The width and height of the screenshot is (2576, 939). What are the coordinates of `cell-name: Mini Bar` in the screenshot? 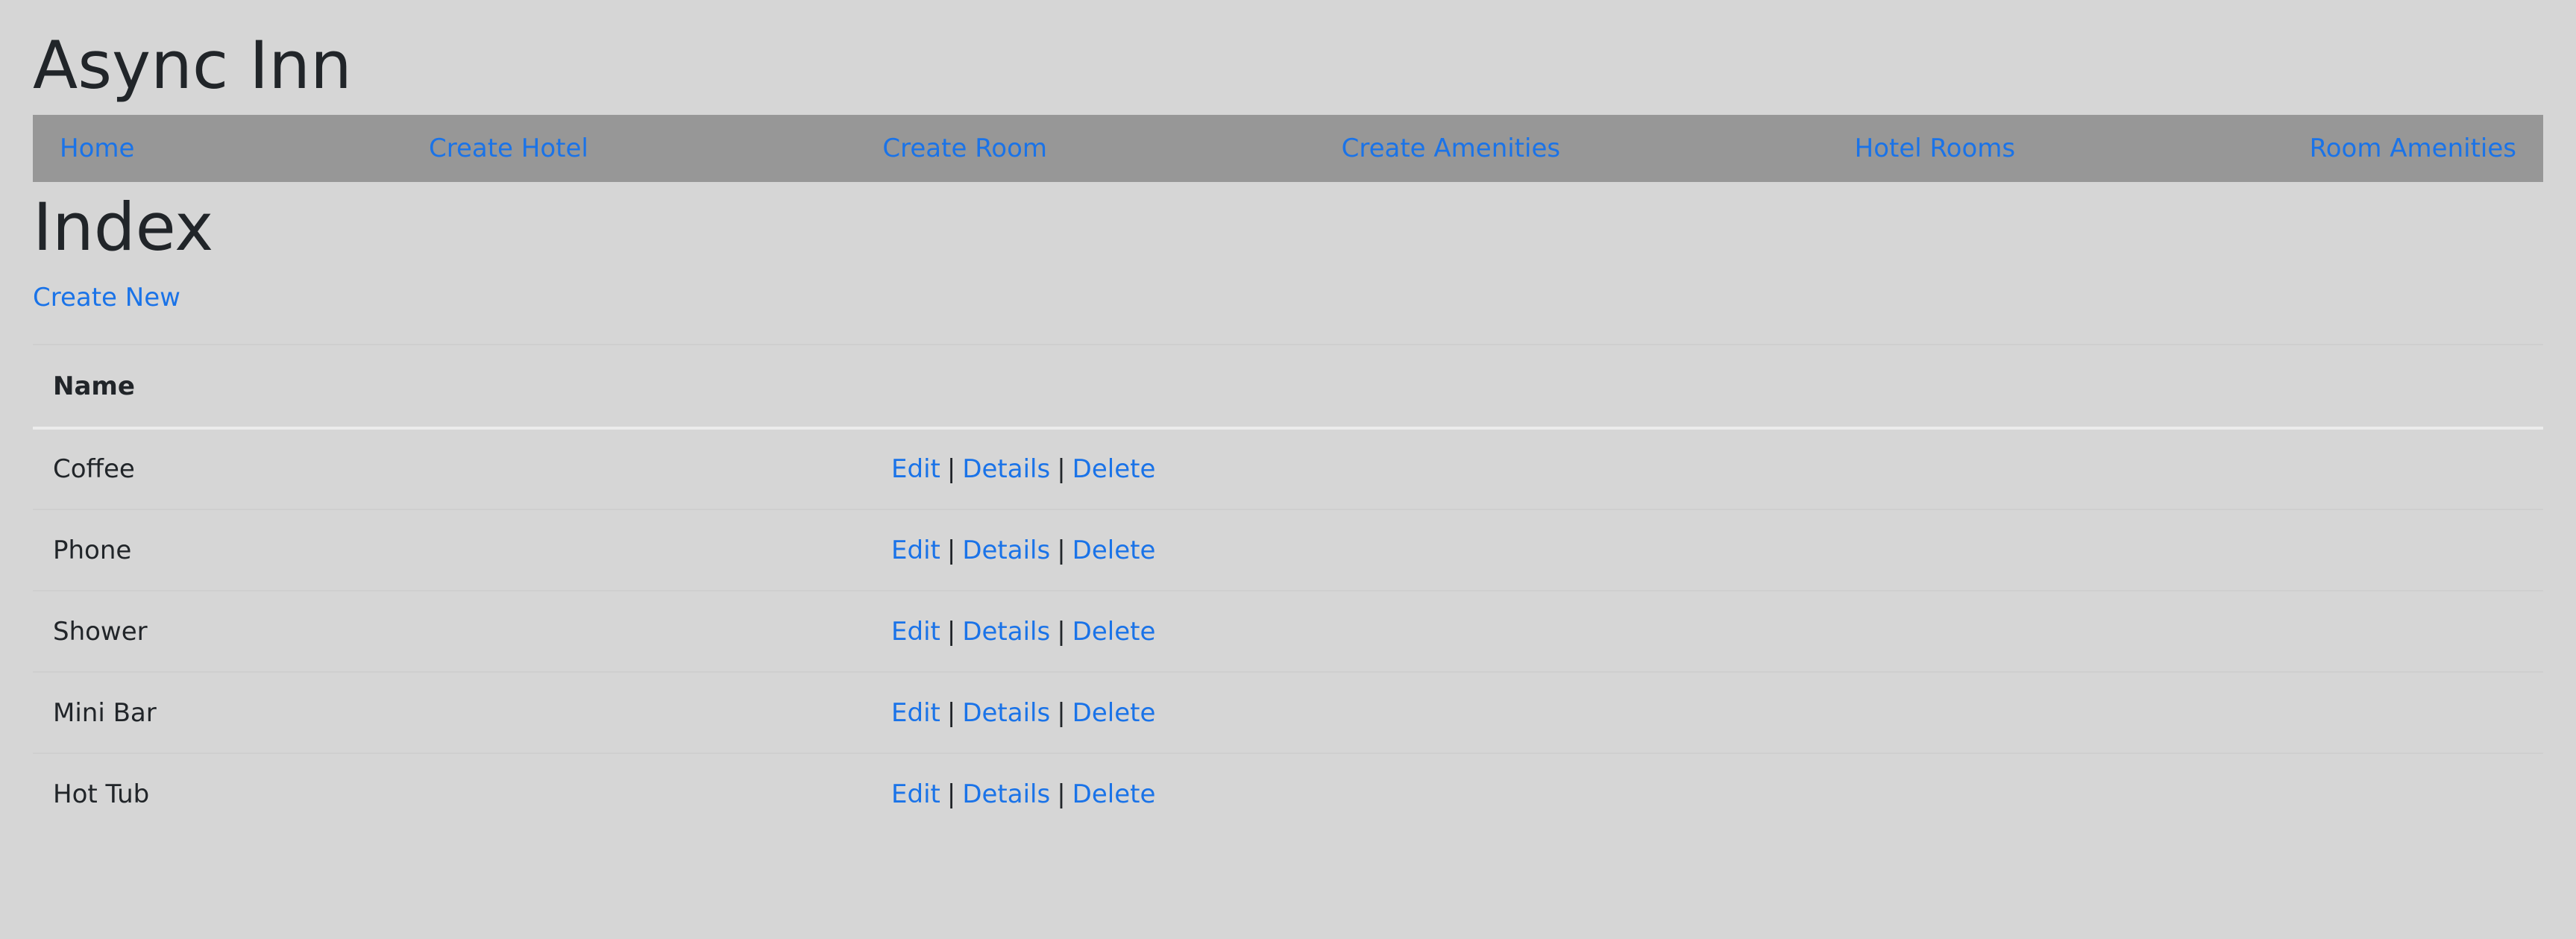 It's located at (452, 712).